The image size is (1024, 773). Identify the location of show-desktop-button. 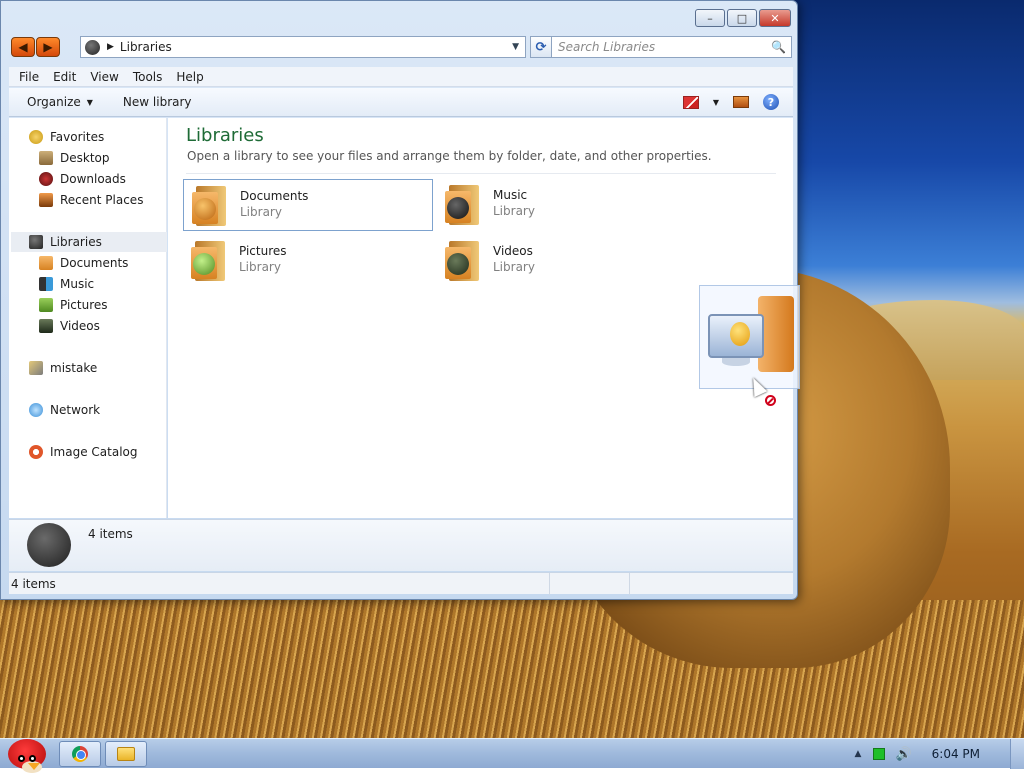
(1017, 754).